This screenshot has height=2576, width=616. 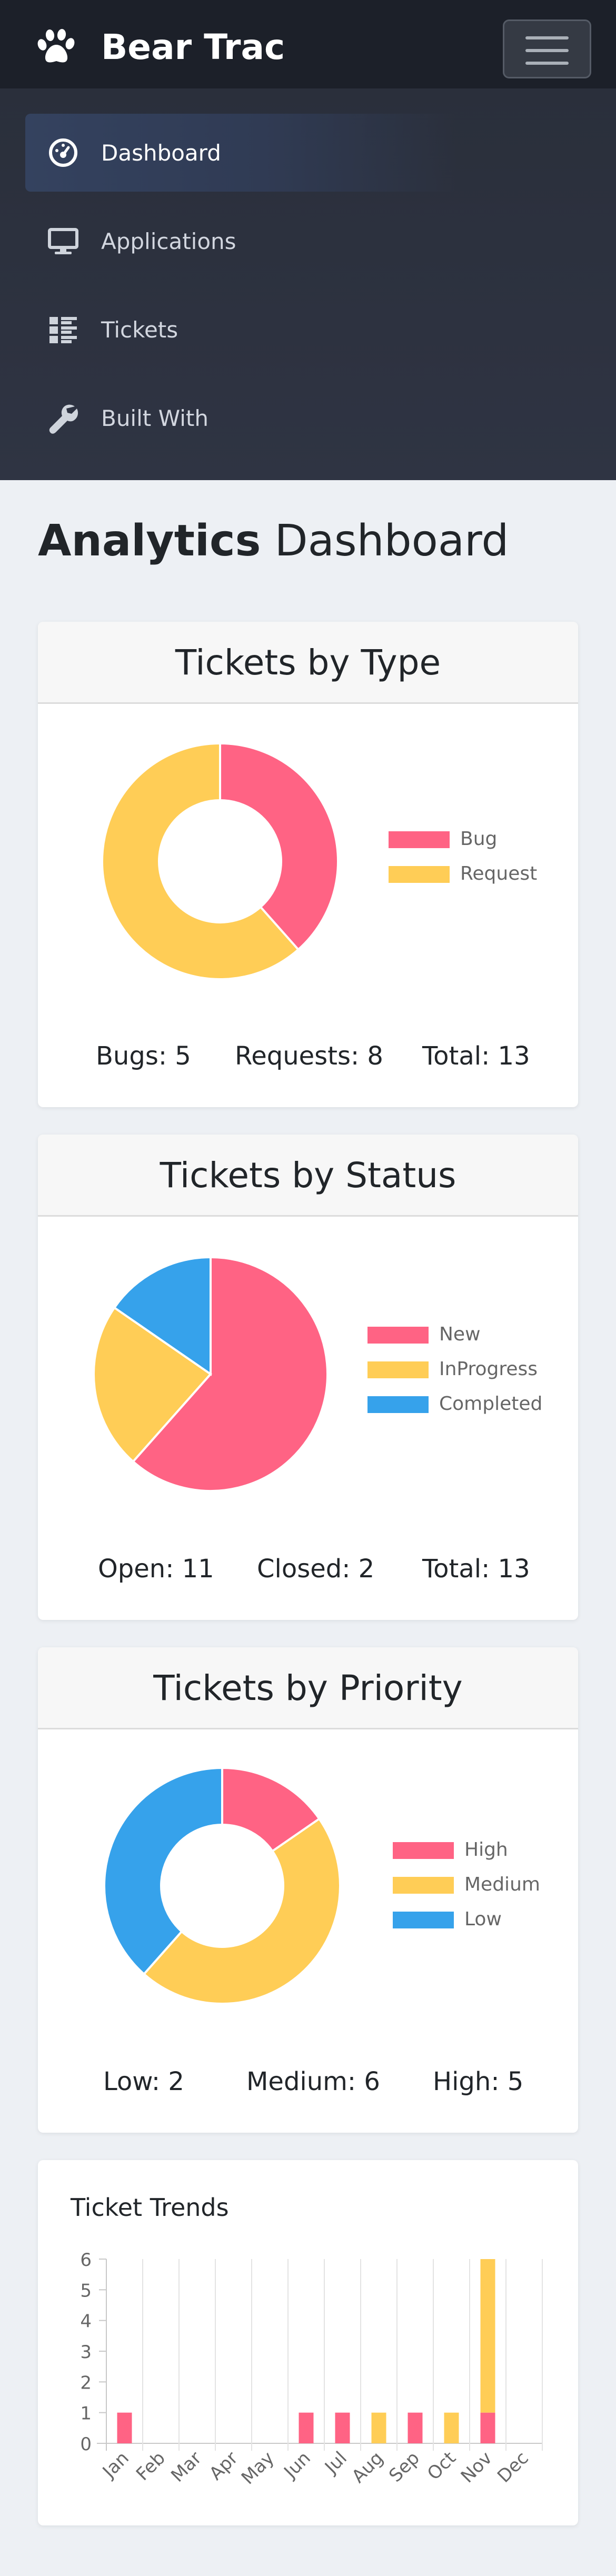 What do you see at coordinates (309, 1056) in the screenshot?
I see `stat-requests: Requests: 8` at bounding box center [309, 1056].